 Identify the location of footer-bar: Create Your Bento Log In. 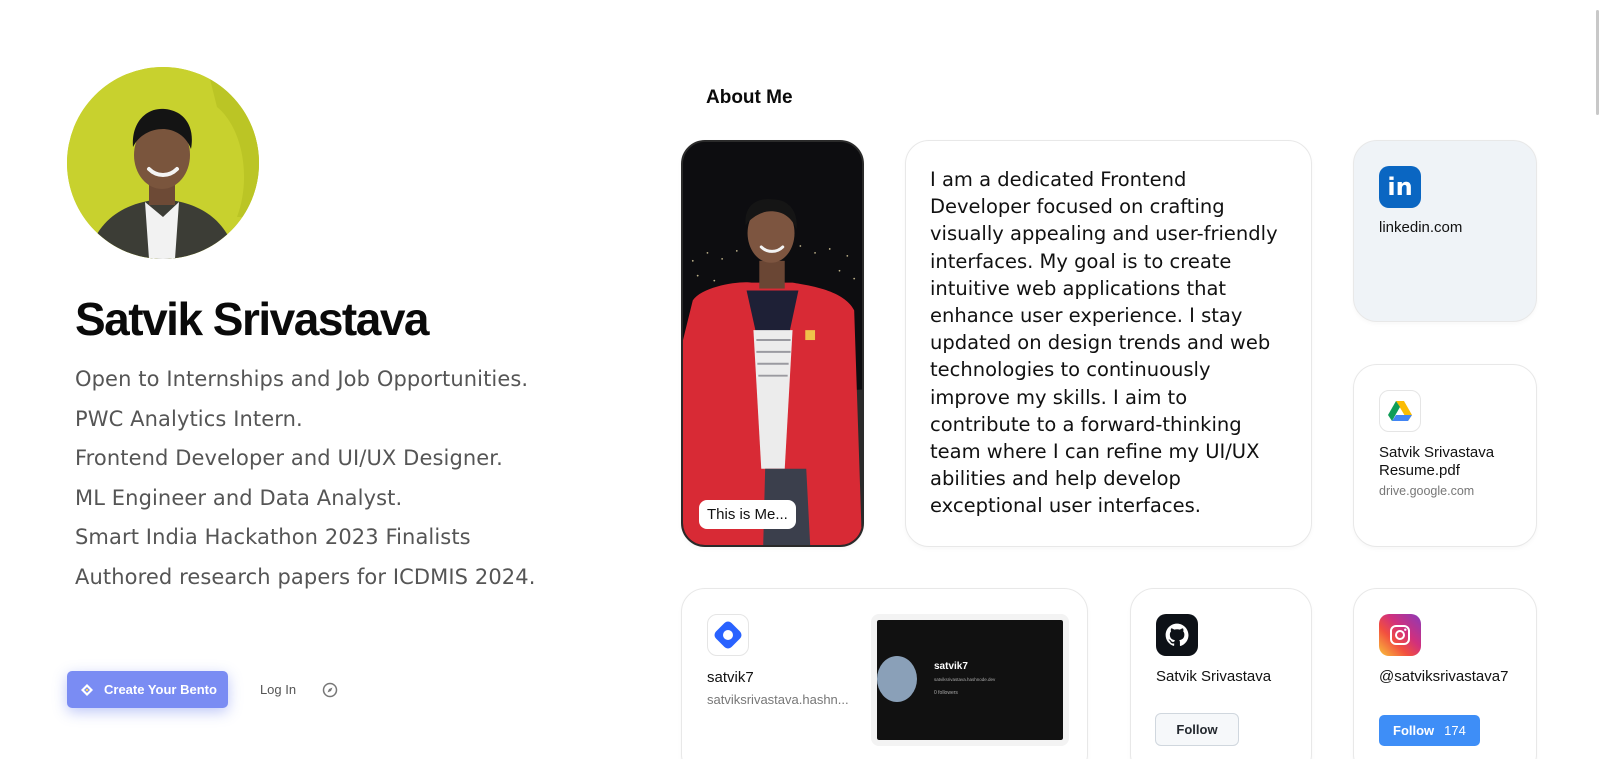
(202, 689).